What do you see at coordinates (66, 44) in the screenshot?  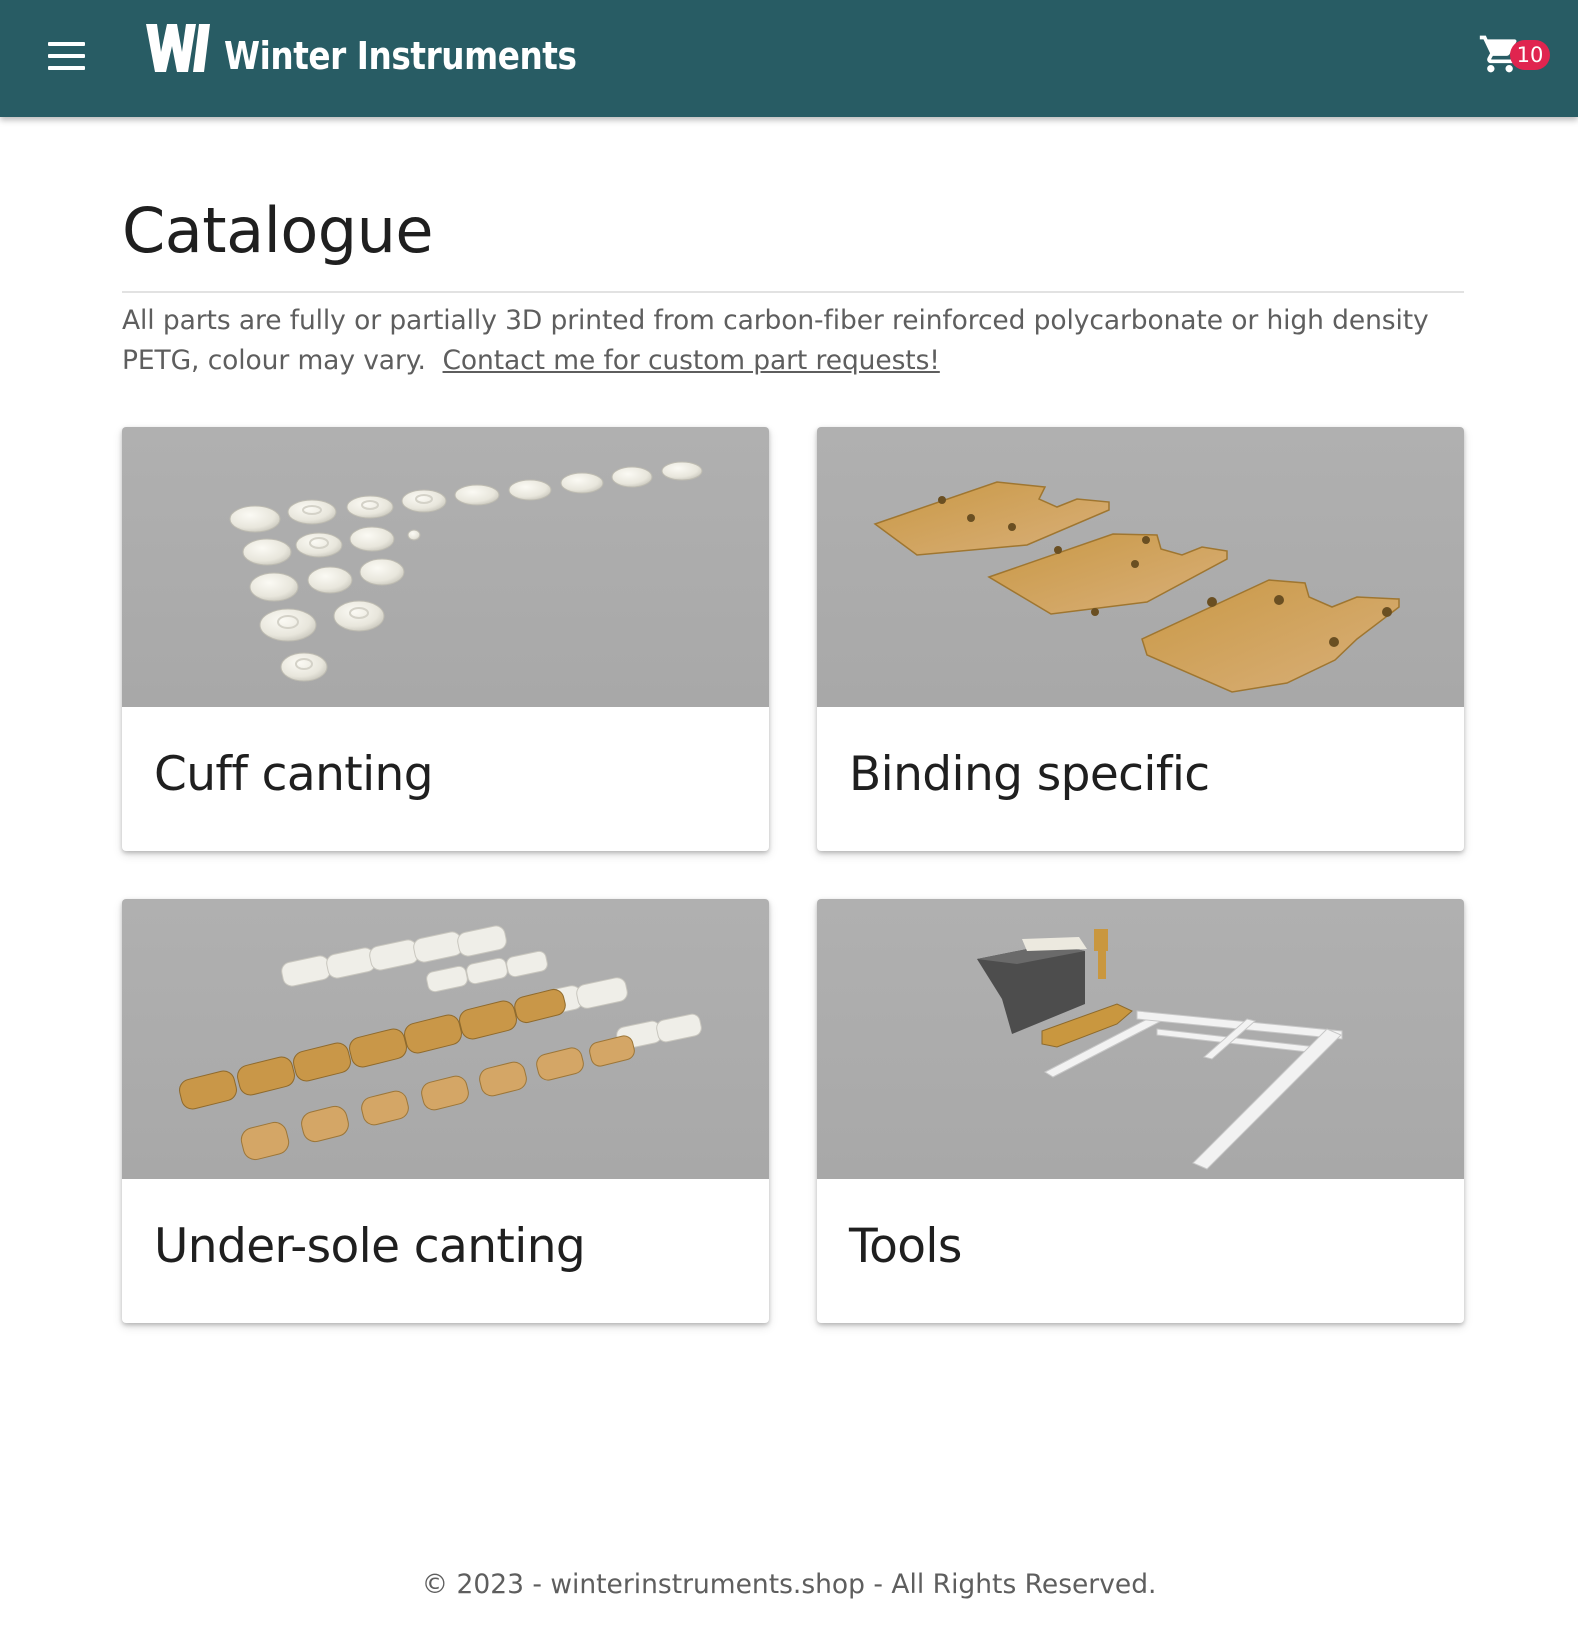 I see `menu-icon` at bounding box center [66, 44].